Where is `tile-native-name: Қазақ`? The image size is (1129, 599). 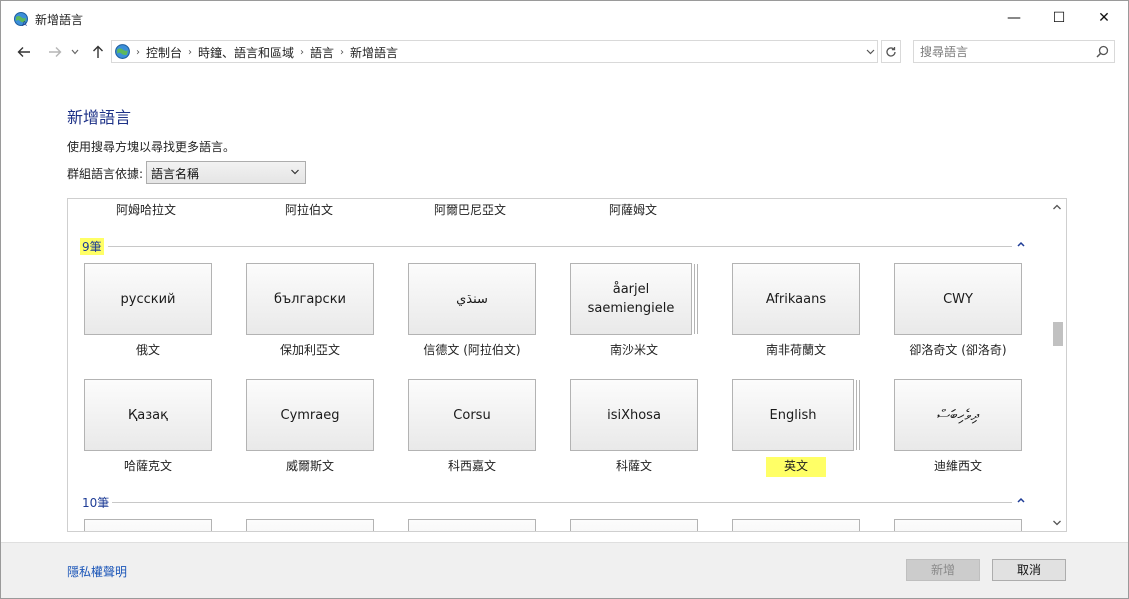 tile-native-name: Қазақ is located at coordinates (148, 415).